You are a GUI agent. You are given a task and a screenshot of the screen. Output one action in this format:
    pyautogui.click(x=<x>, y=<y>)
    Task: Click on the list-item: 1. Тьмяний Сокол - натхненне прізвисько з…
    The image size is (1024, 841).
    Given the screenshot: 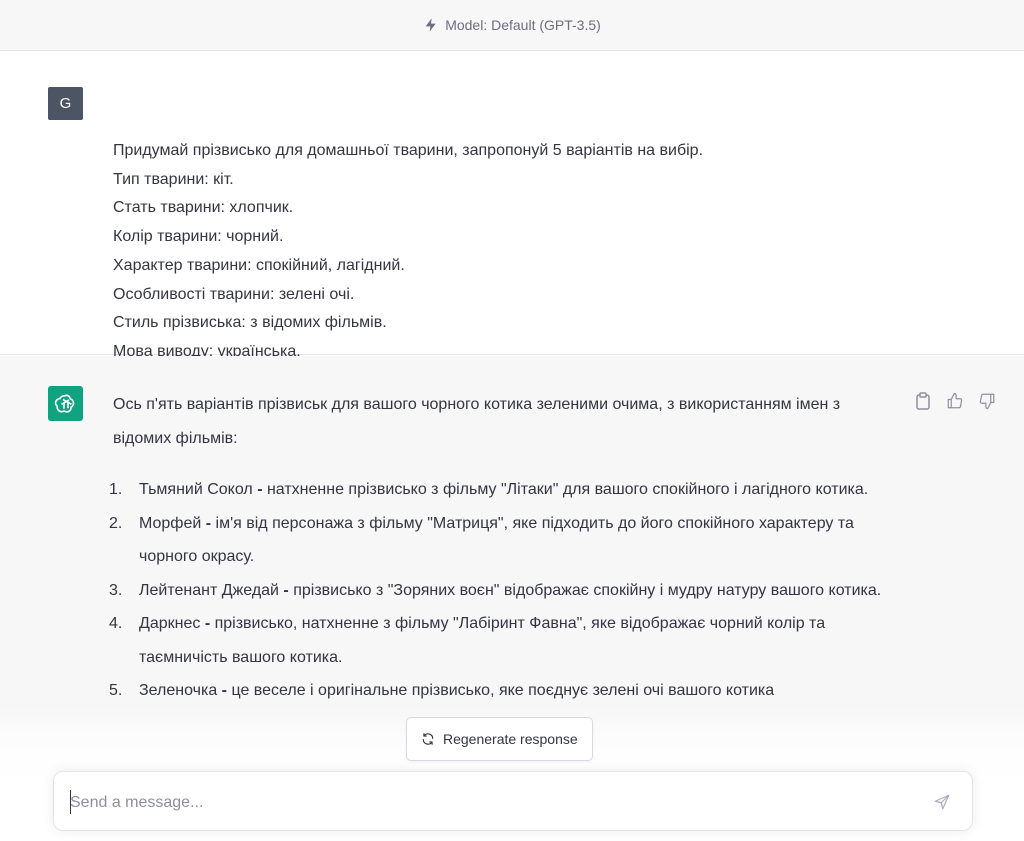 What is the action you would take?
    pyautogui.click(x=501, y=490)
    